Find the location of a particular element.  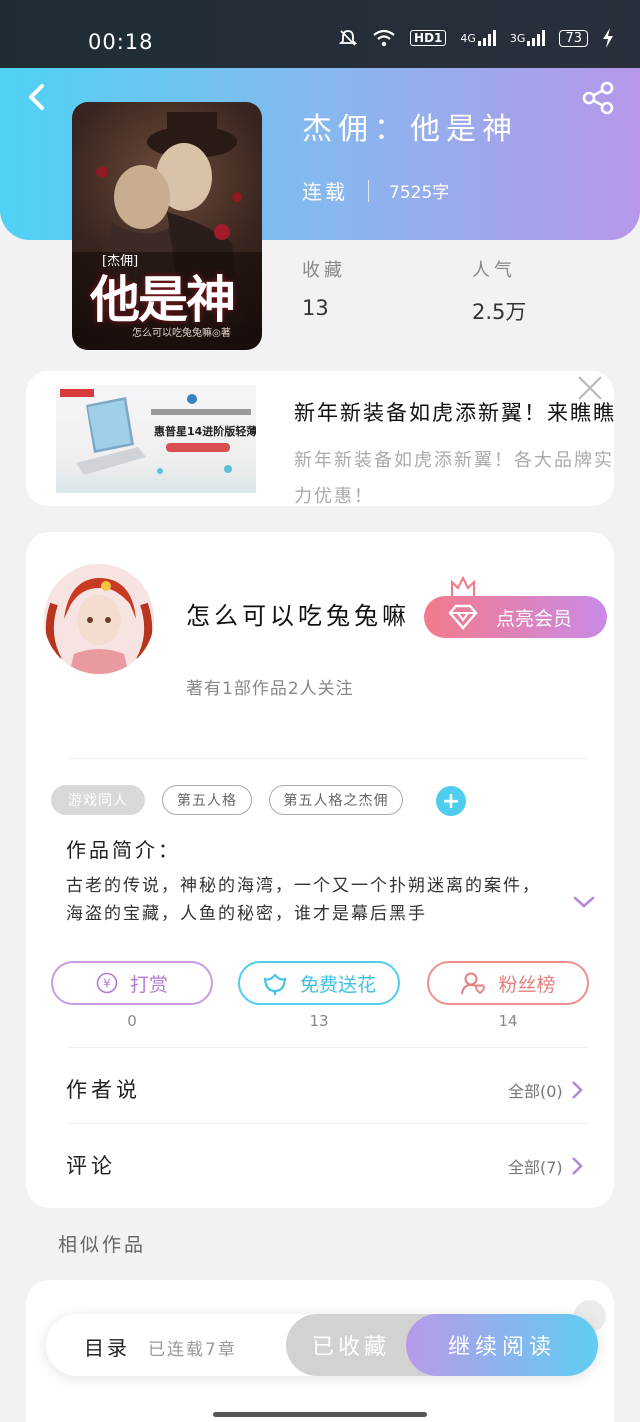

stat-popularity: 人气 2.5万 is located at coordinates (499, 291).